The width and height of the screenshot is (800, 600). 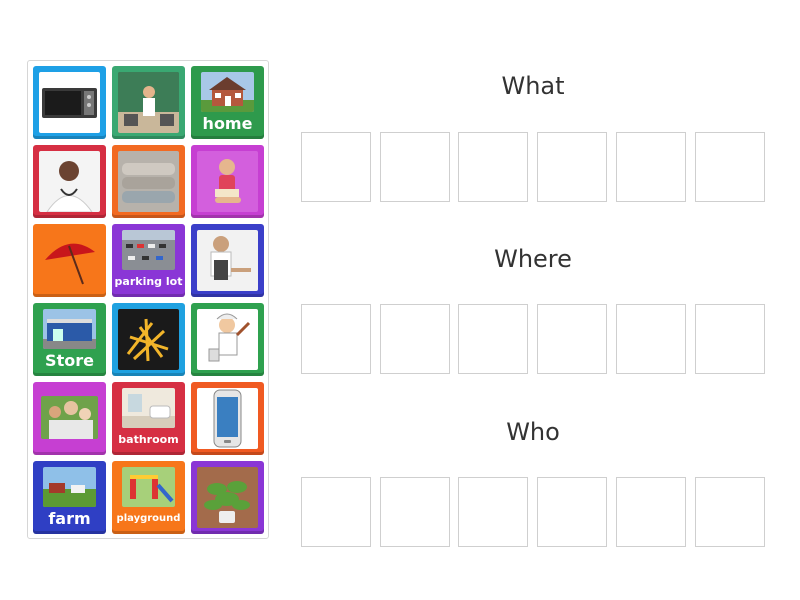 I want to click on smartphone-icon, so click(x=227, y=418).